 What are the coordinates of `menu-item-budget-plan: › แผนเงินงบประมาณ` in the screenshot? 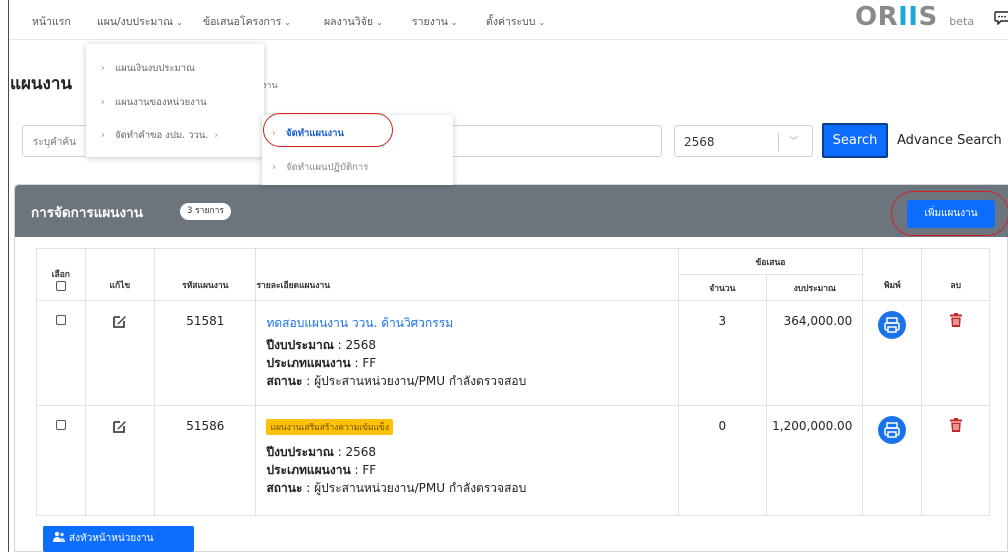 It's located at (175, 69).